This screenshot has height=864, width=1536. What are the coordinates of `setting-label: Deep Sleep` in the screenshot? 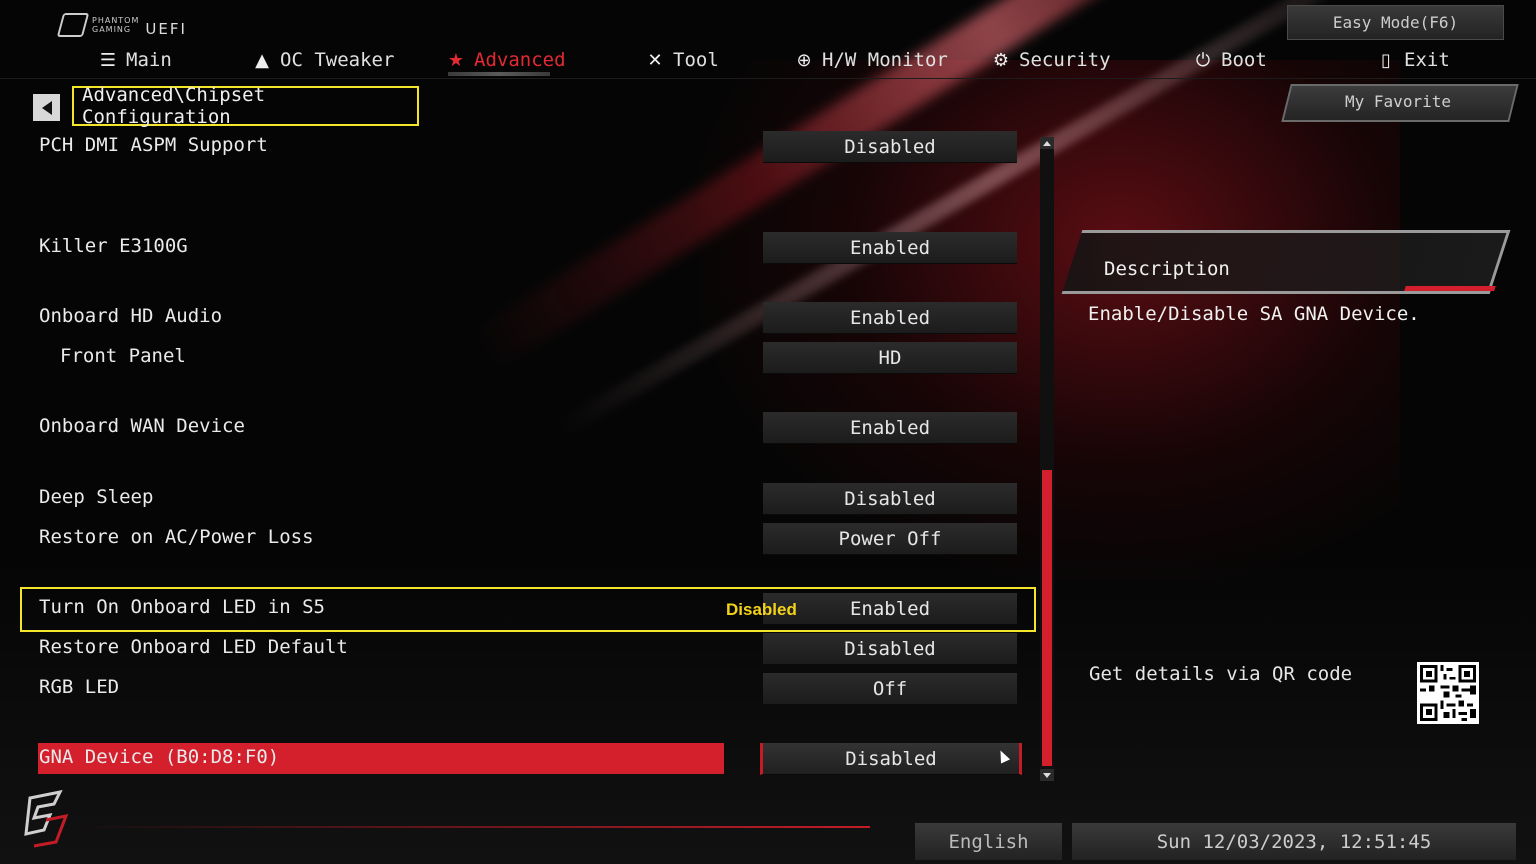 It's located at (96, 497).